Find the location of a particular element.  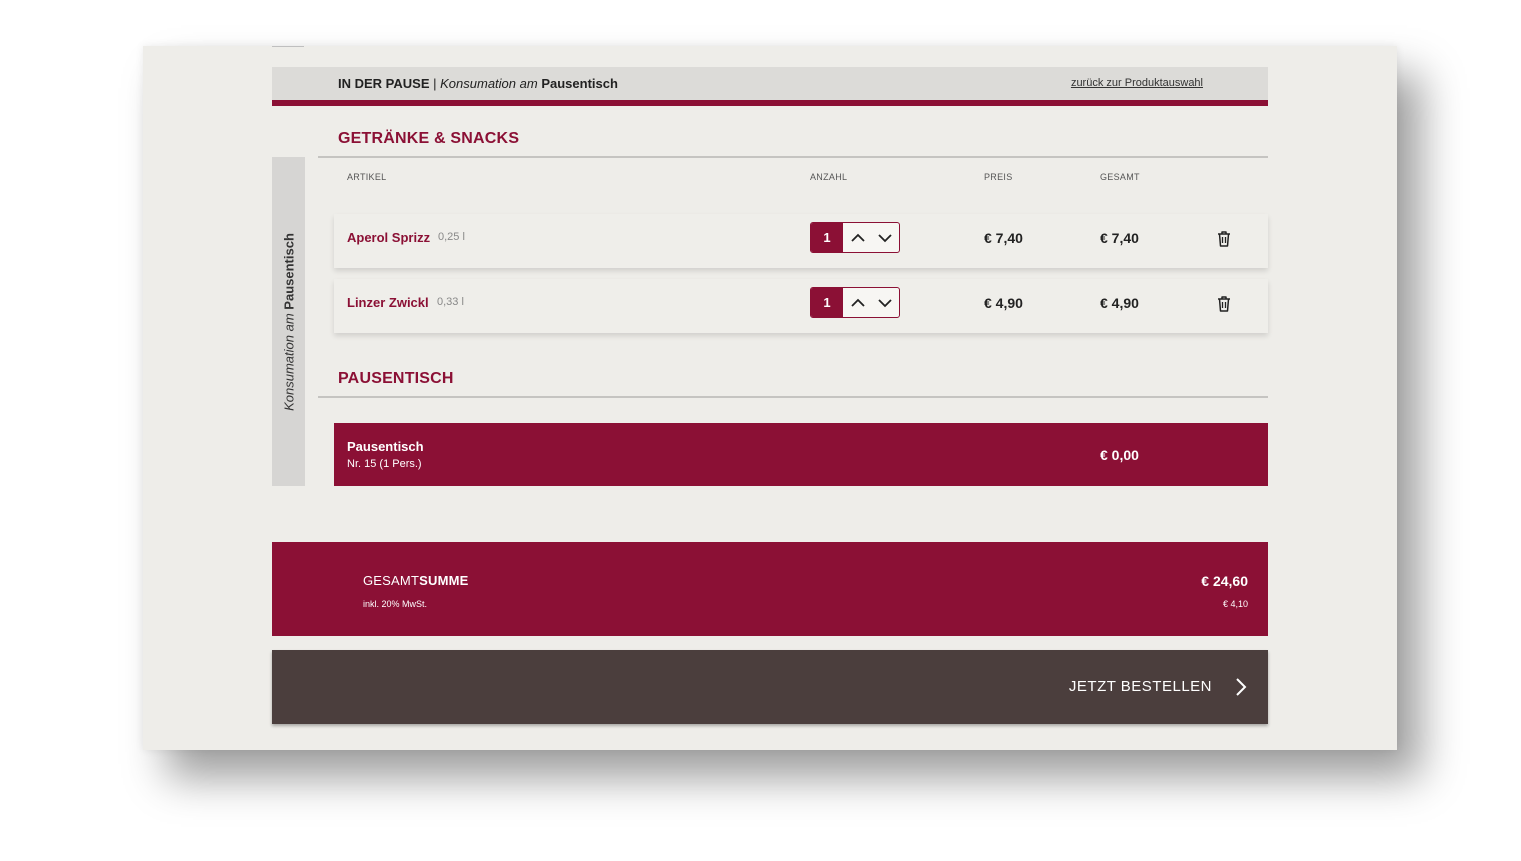

summary-label-light: GESAMT is located at coordinates (391, 580).